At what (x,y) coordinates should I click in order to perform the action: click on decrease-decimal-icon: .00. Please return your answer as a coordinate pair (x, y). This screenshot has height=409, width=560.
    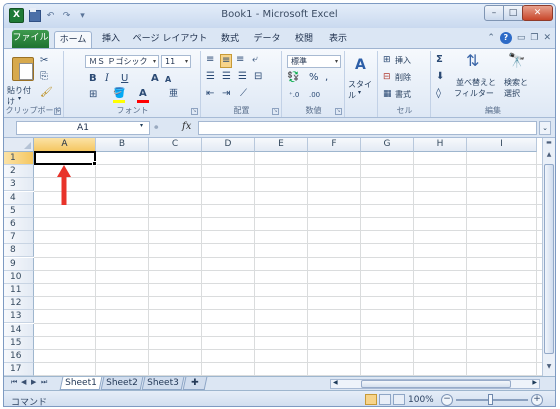
    Looking at the image, I should click on (314, 95).